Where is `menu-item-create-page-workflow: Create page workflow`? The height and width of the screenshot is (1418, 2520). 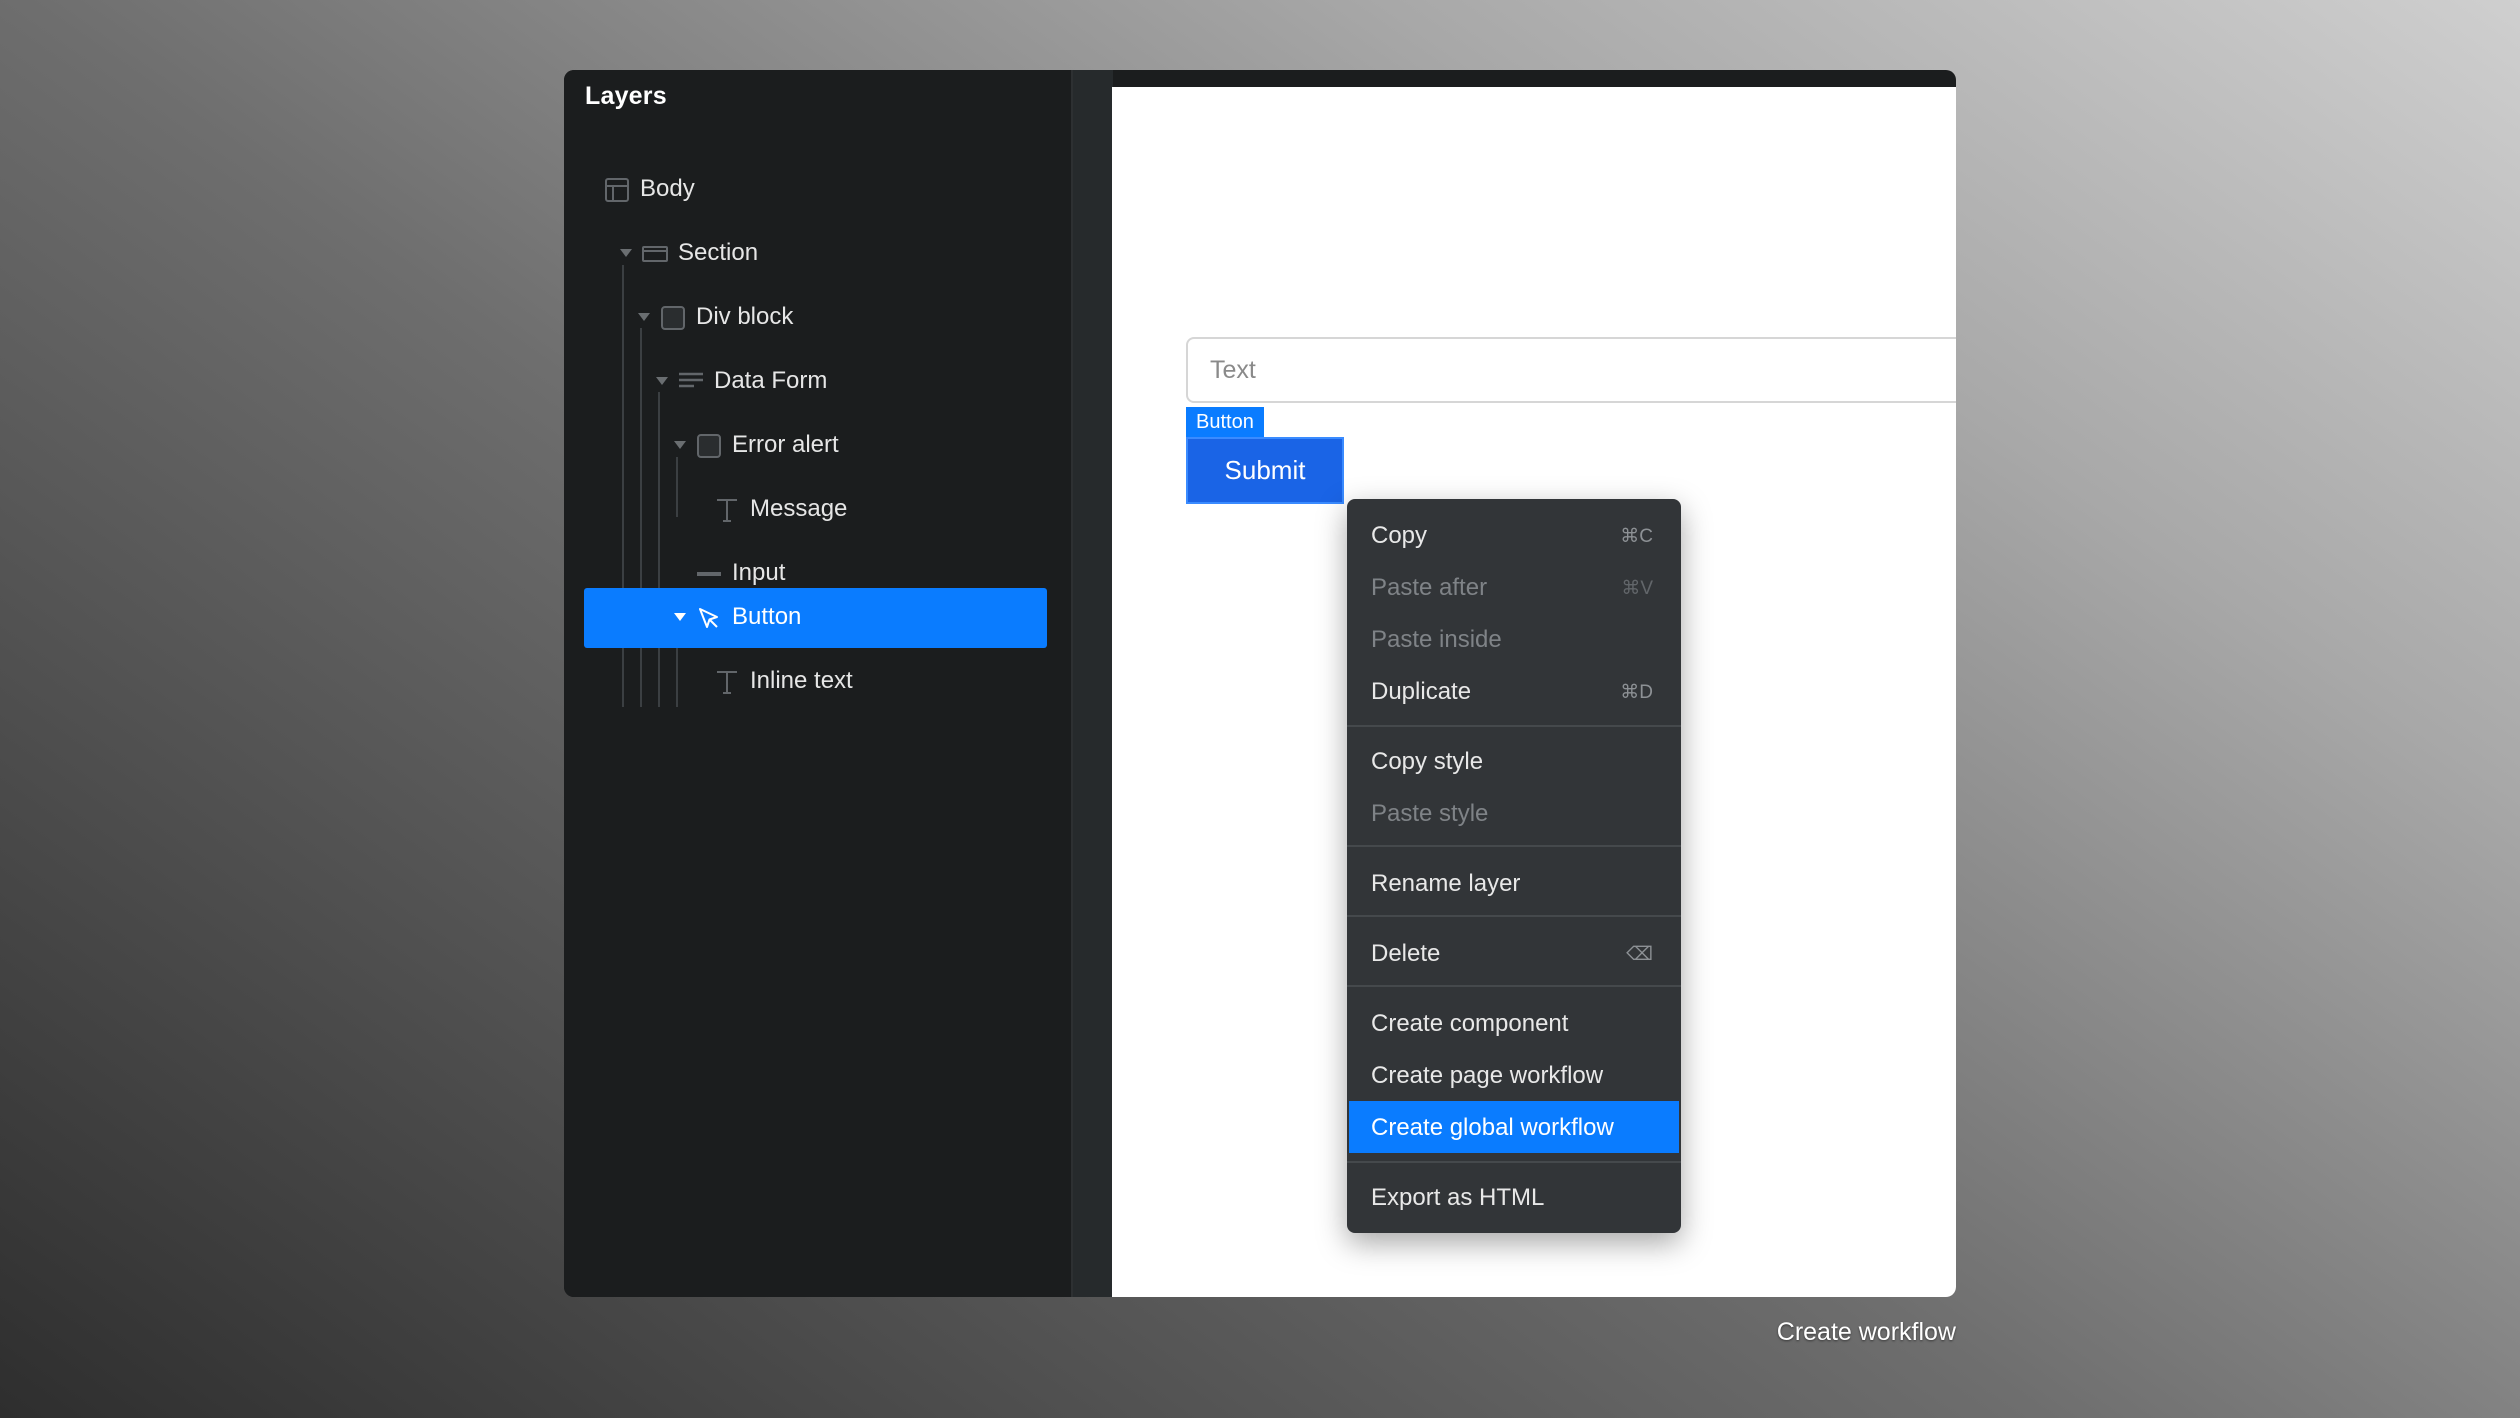 menu-item-create-page-workflow: Create page workflow is located at coordinates (1514, 1075).